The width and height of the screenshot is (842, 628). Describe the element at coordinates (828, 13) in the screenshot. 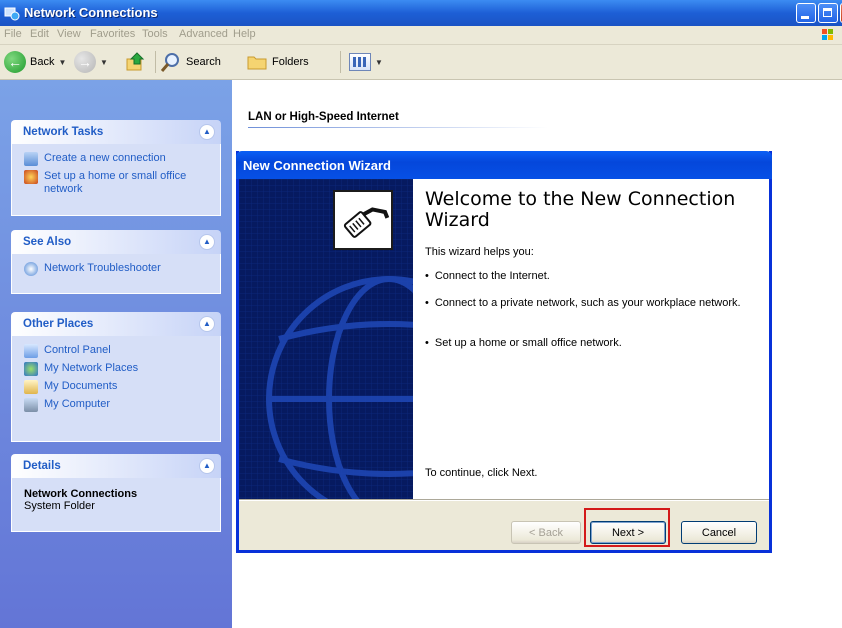

I see `maximize-button` at that location.